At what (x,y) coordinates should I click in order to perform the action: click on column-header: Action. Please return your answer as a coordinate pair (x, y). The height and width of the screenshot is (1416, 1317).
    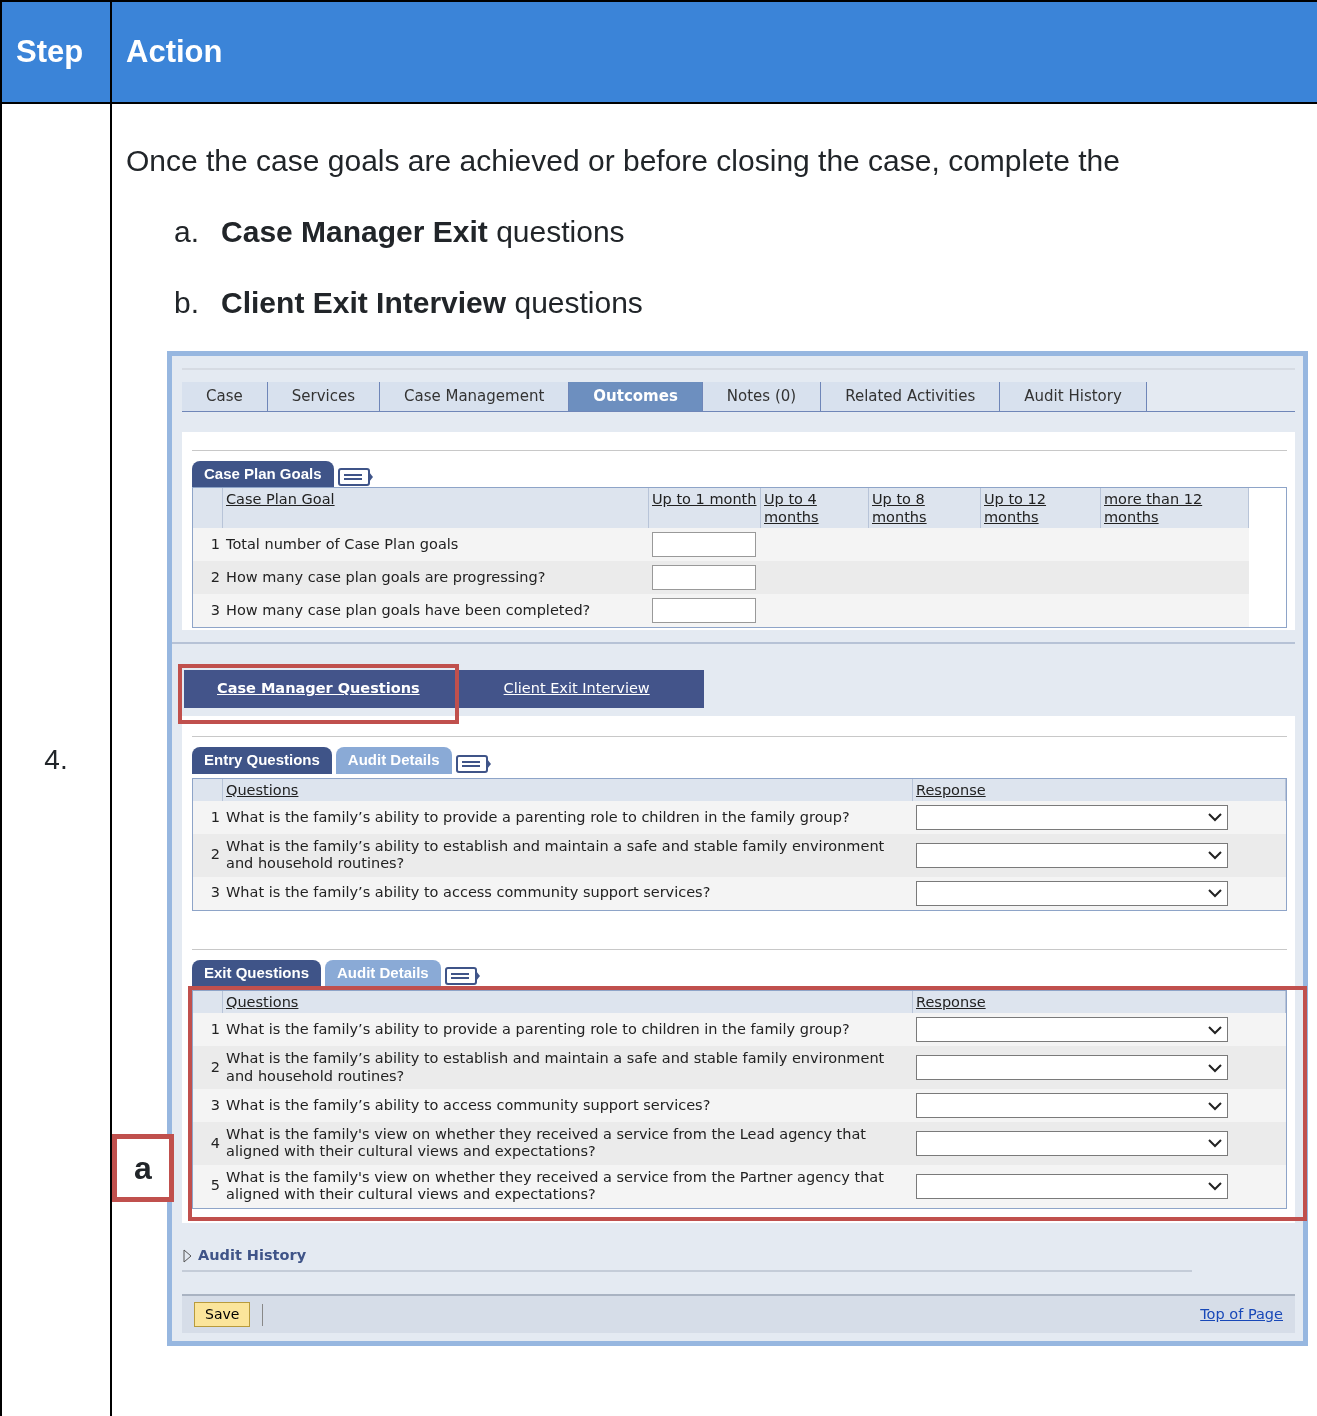
    Looking at the image, I should click on (714, 53).